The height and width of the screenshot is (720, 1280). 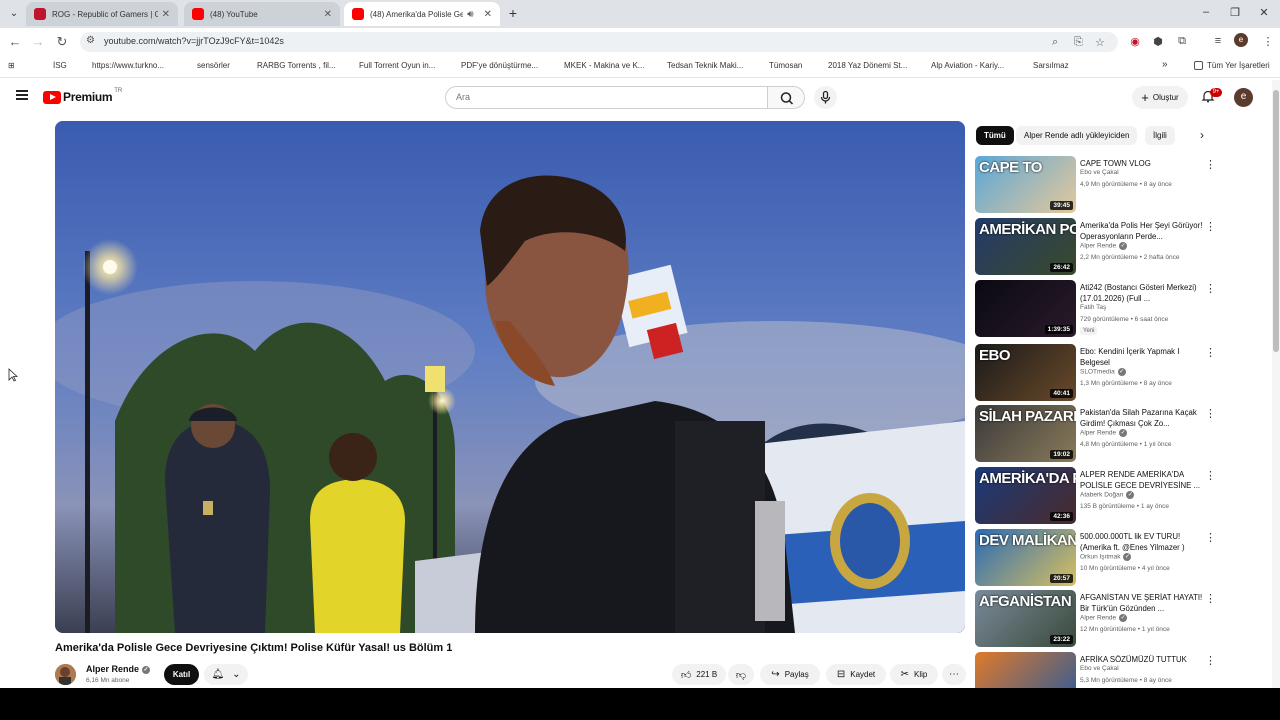 What do you see at coordinates (1055, 42) in the screenshot?
I see `zoom-icon: ⌕` at bounding box center [1055, 42].